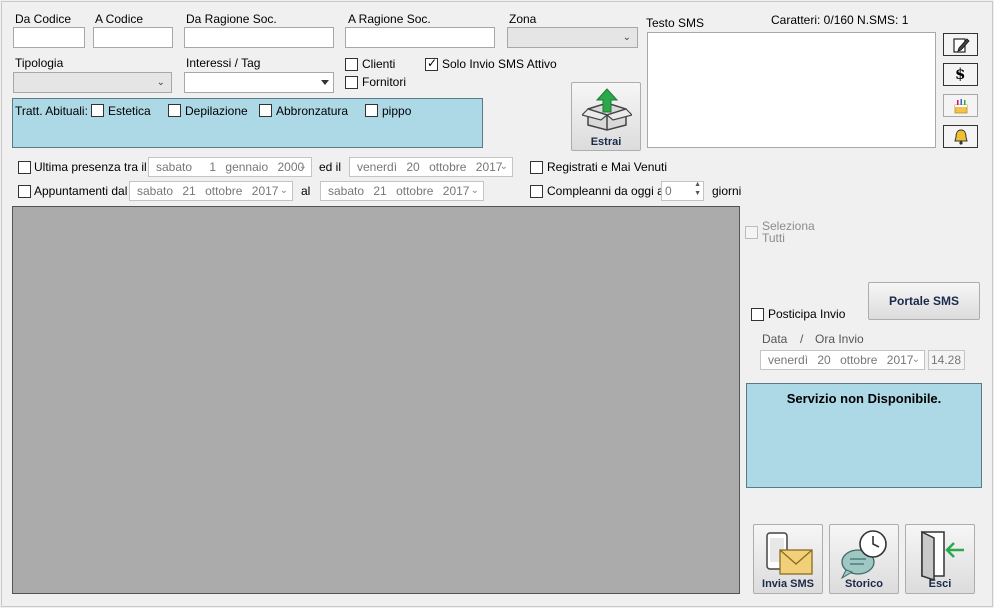  I want to click on estrai-button: Estrai, so click(606, 116).